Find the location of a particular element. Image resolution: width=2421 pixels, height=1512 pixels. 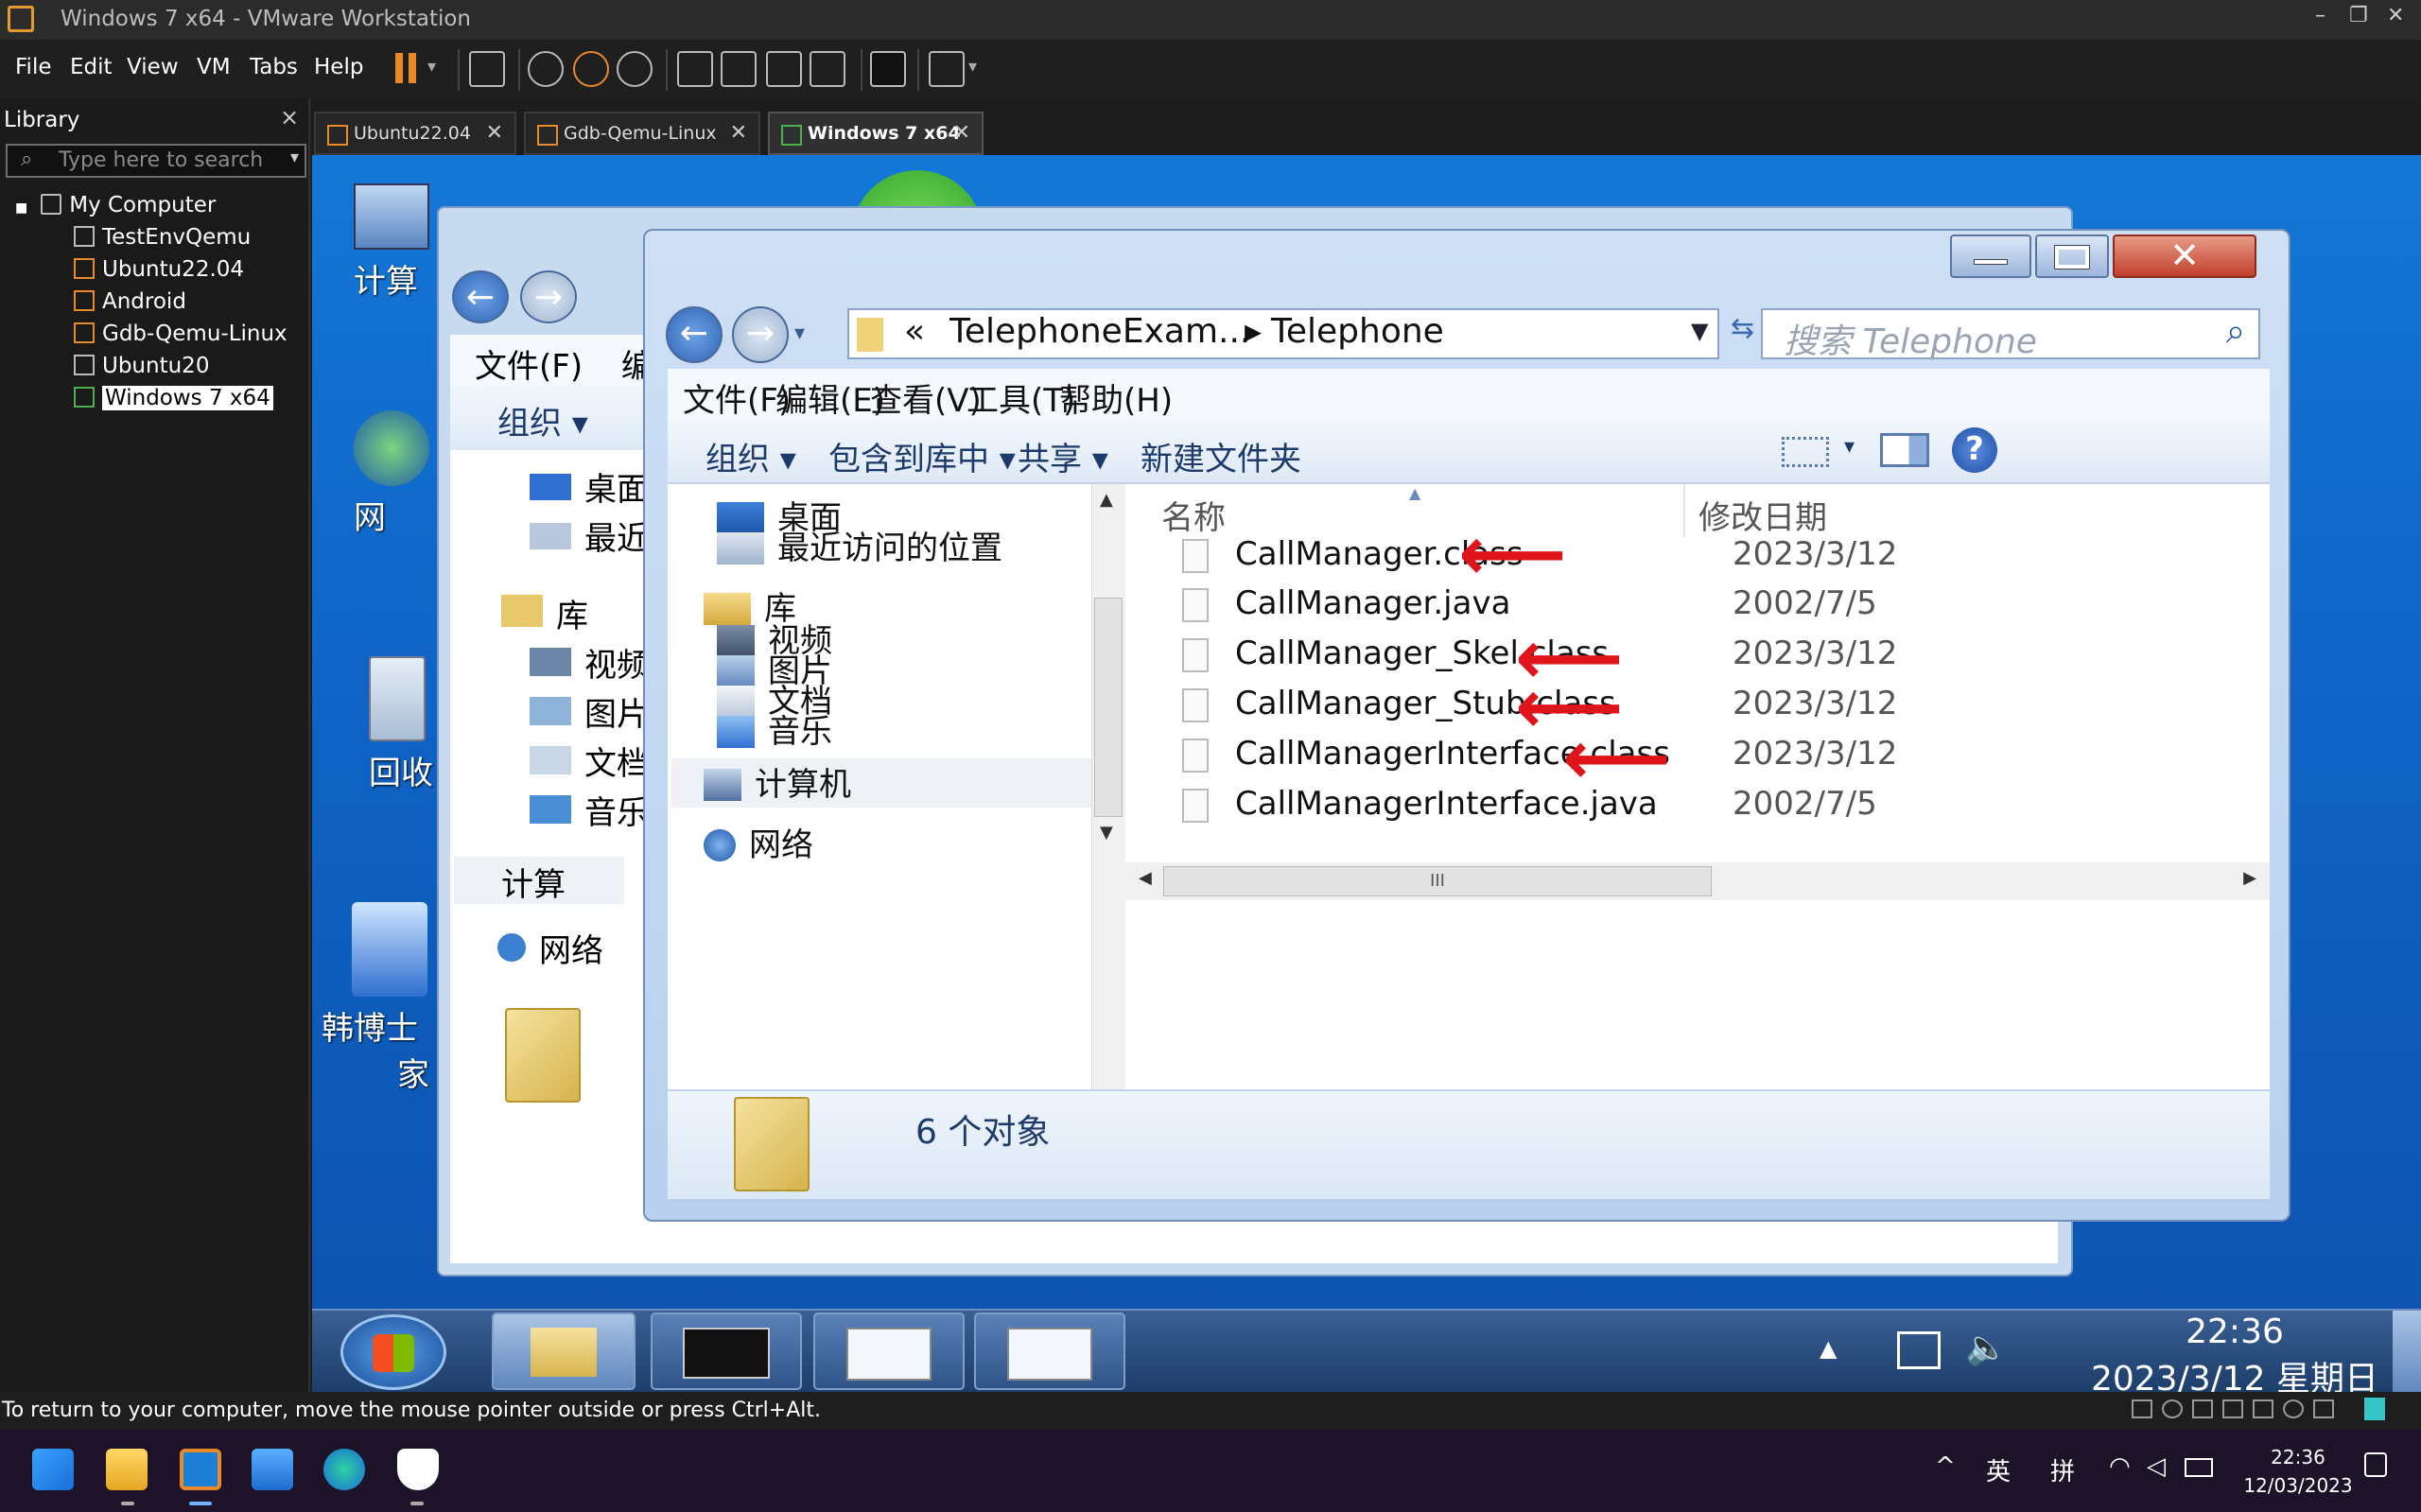

menu-help: Help is located at coordinates (338, 67).